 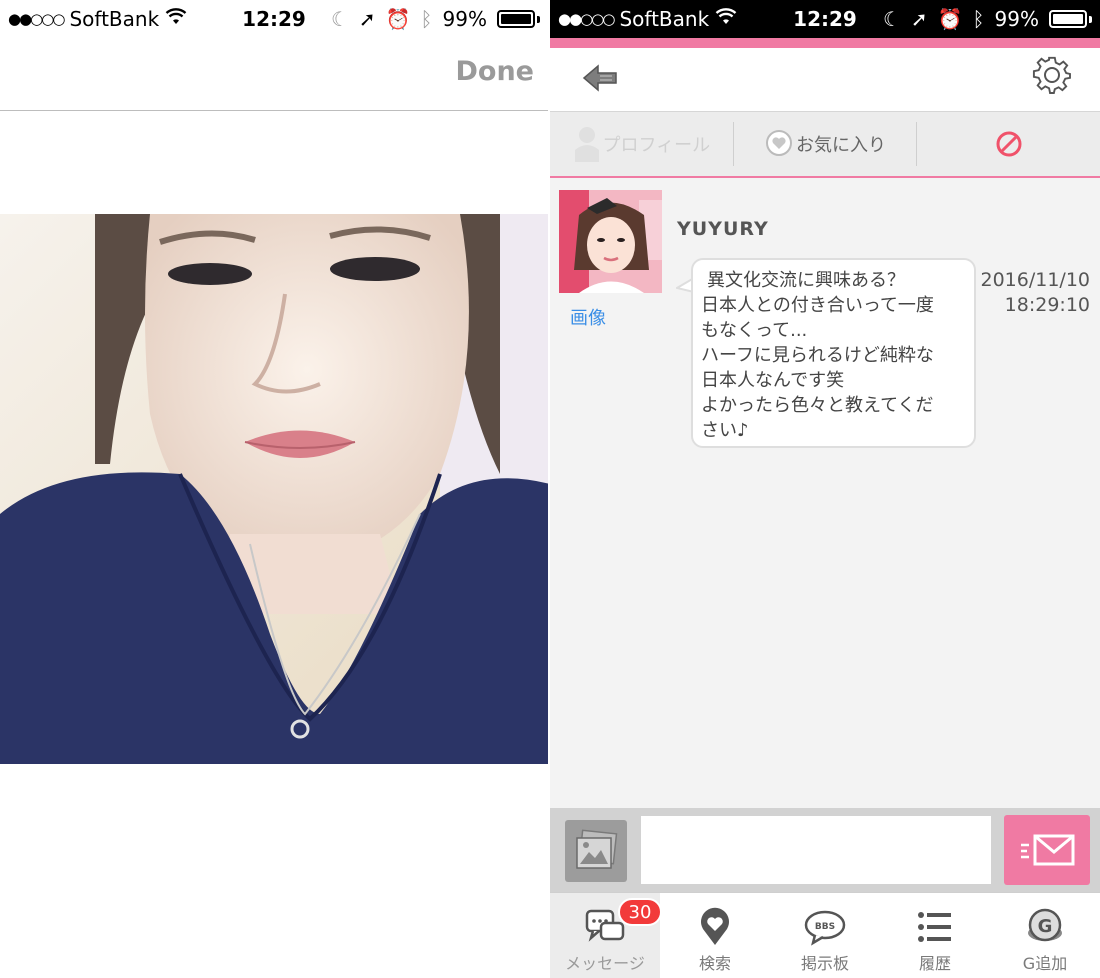 What do you see at coordinates (934, 963) in the screenshot?
I see `tab-history-label: 履歴` at bounding box center [934, 963].